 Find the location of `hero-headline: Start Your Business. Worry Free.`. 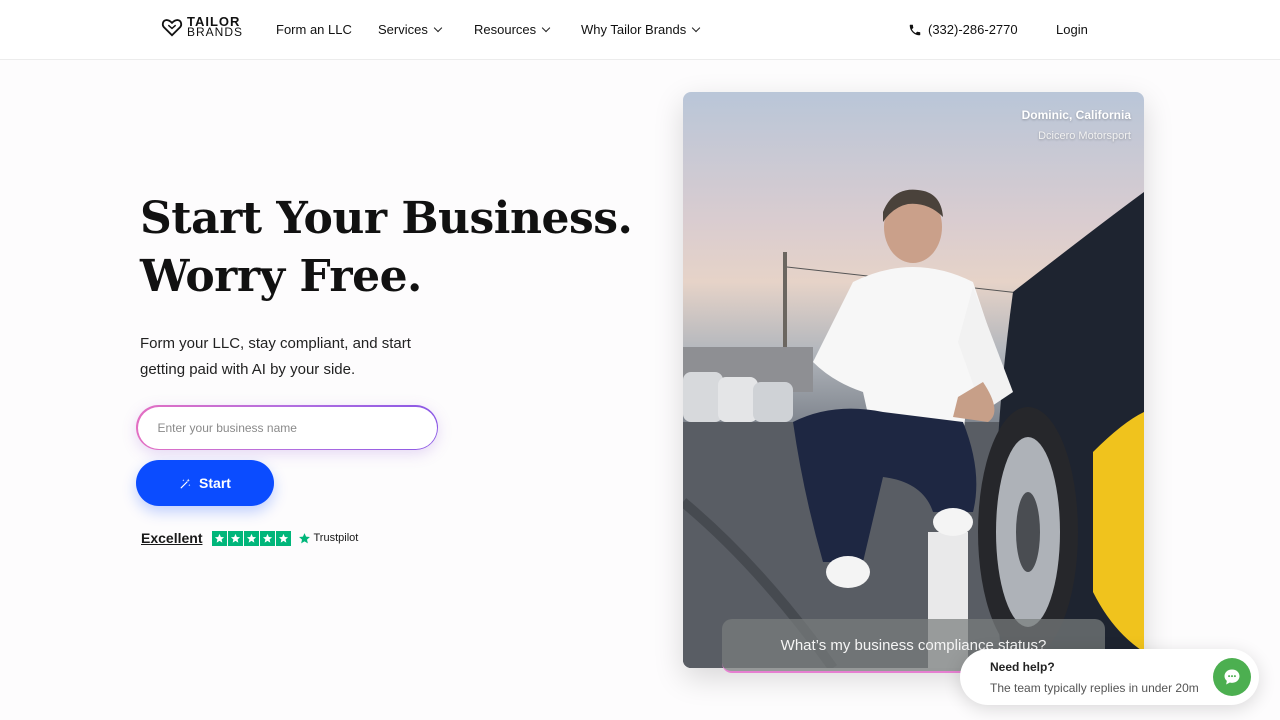

hero-headline: Start Your Business. Worry Free. is located at coordinates (386, 248).